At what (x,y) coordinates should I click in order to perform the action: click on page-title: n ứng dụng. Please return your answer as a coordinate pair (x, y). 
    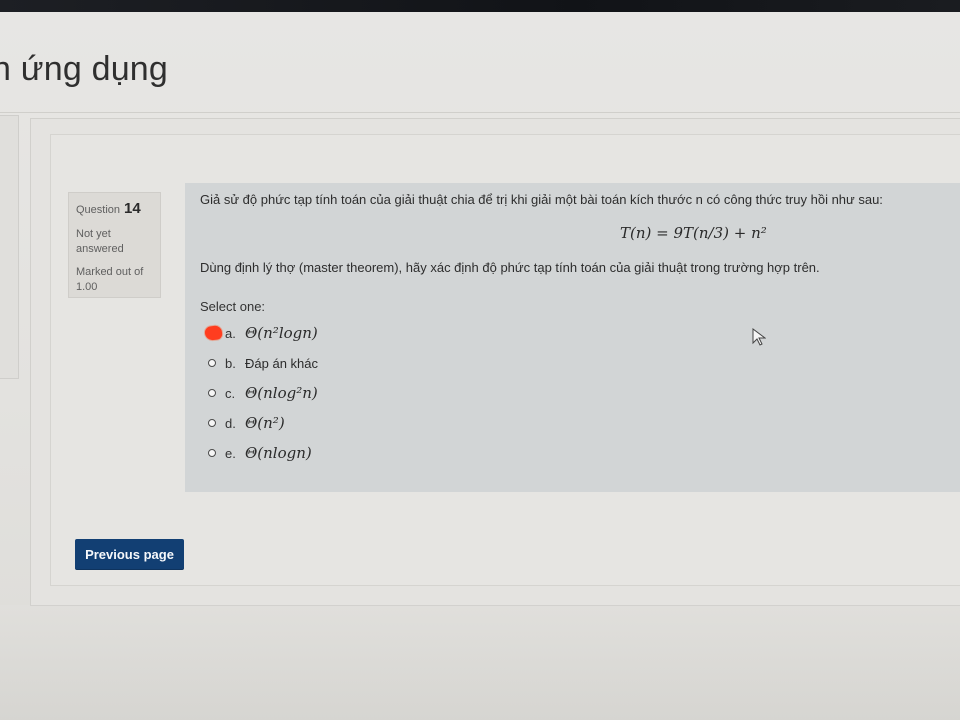
    Looking at the image, I should click on (84, 69).